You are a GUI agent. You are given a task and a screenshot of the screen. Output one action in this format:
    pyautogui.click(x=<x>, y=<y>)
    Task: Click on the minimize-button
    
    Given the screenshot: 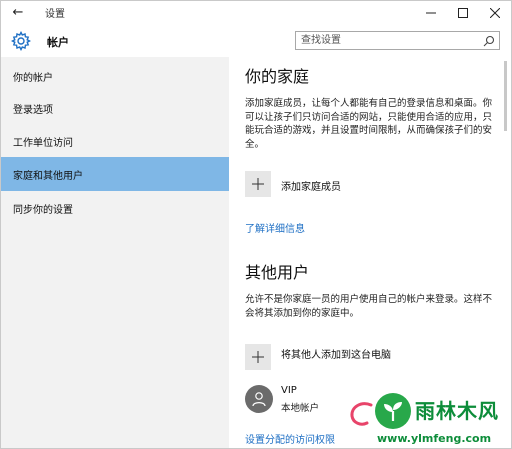 What is the action you would take?
    pyautogui.click(x=431, y=13)
    